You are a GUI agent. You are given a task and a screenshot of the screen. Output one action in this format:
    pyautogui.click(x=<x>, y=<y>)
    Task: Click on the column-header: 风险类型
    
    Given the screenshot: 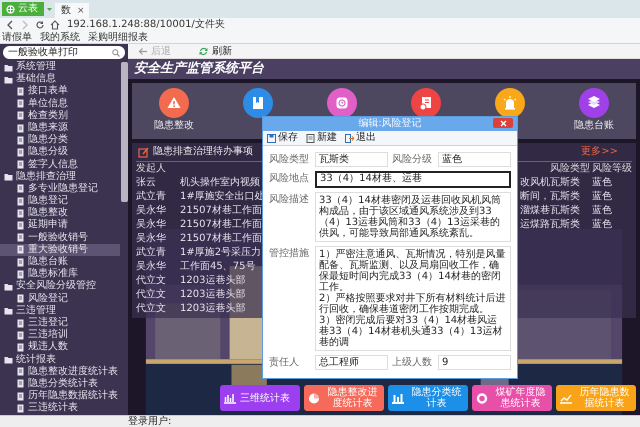 What is the action you would take?
    pyautogui.click(x=570, y=169)
    